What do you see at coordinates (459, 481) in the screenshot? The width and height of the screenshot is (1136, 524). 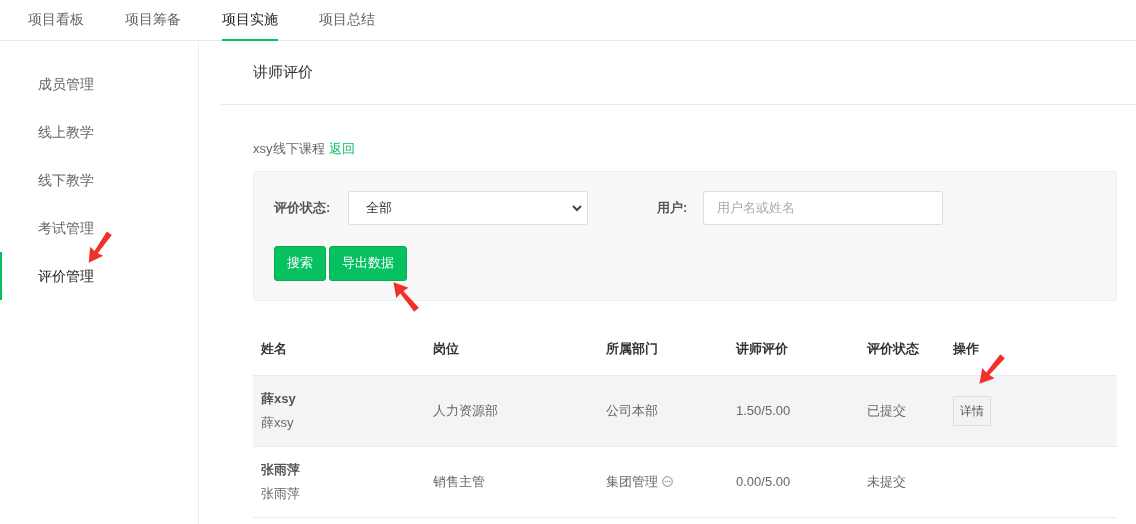 I see `table-cell: 销售主管` at bounding box center [459, 481].